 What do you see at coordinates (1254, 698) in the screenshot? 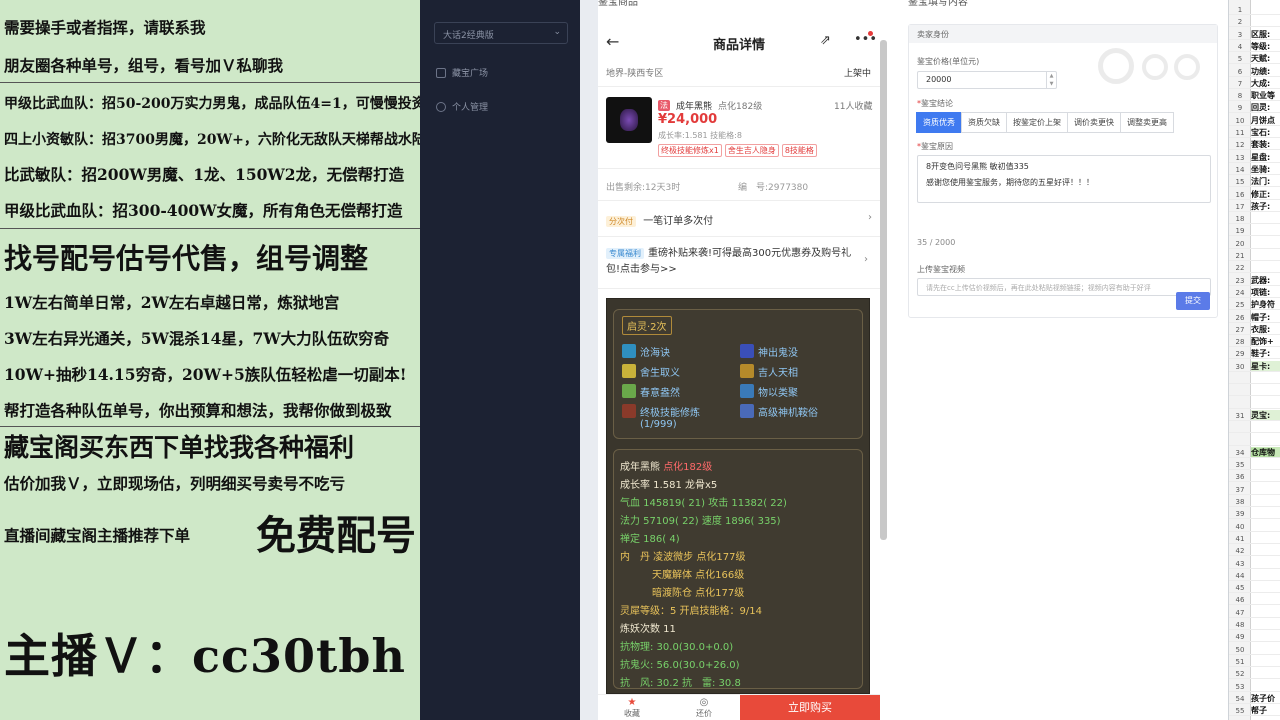
I see `sheet-row: 54 孩子价` at bounding box center [1254, 698].